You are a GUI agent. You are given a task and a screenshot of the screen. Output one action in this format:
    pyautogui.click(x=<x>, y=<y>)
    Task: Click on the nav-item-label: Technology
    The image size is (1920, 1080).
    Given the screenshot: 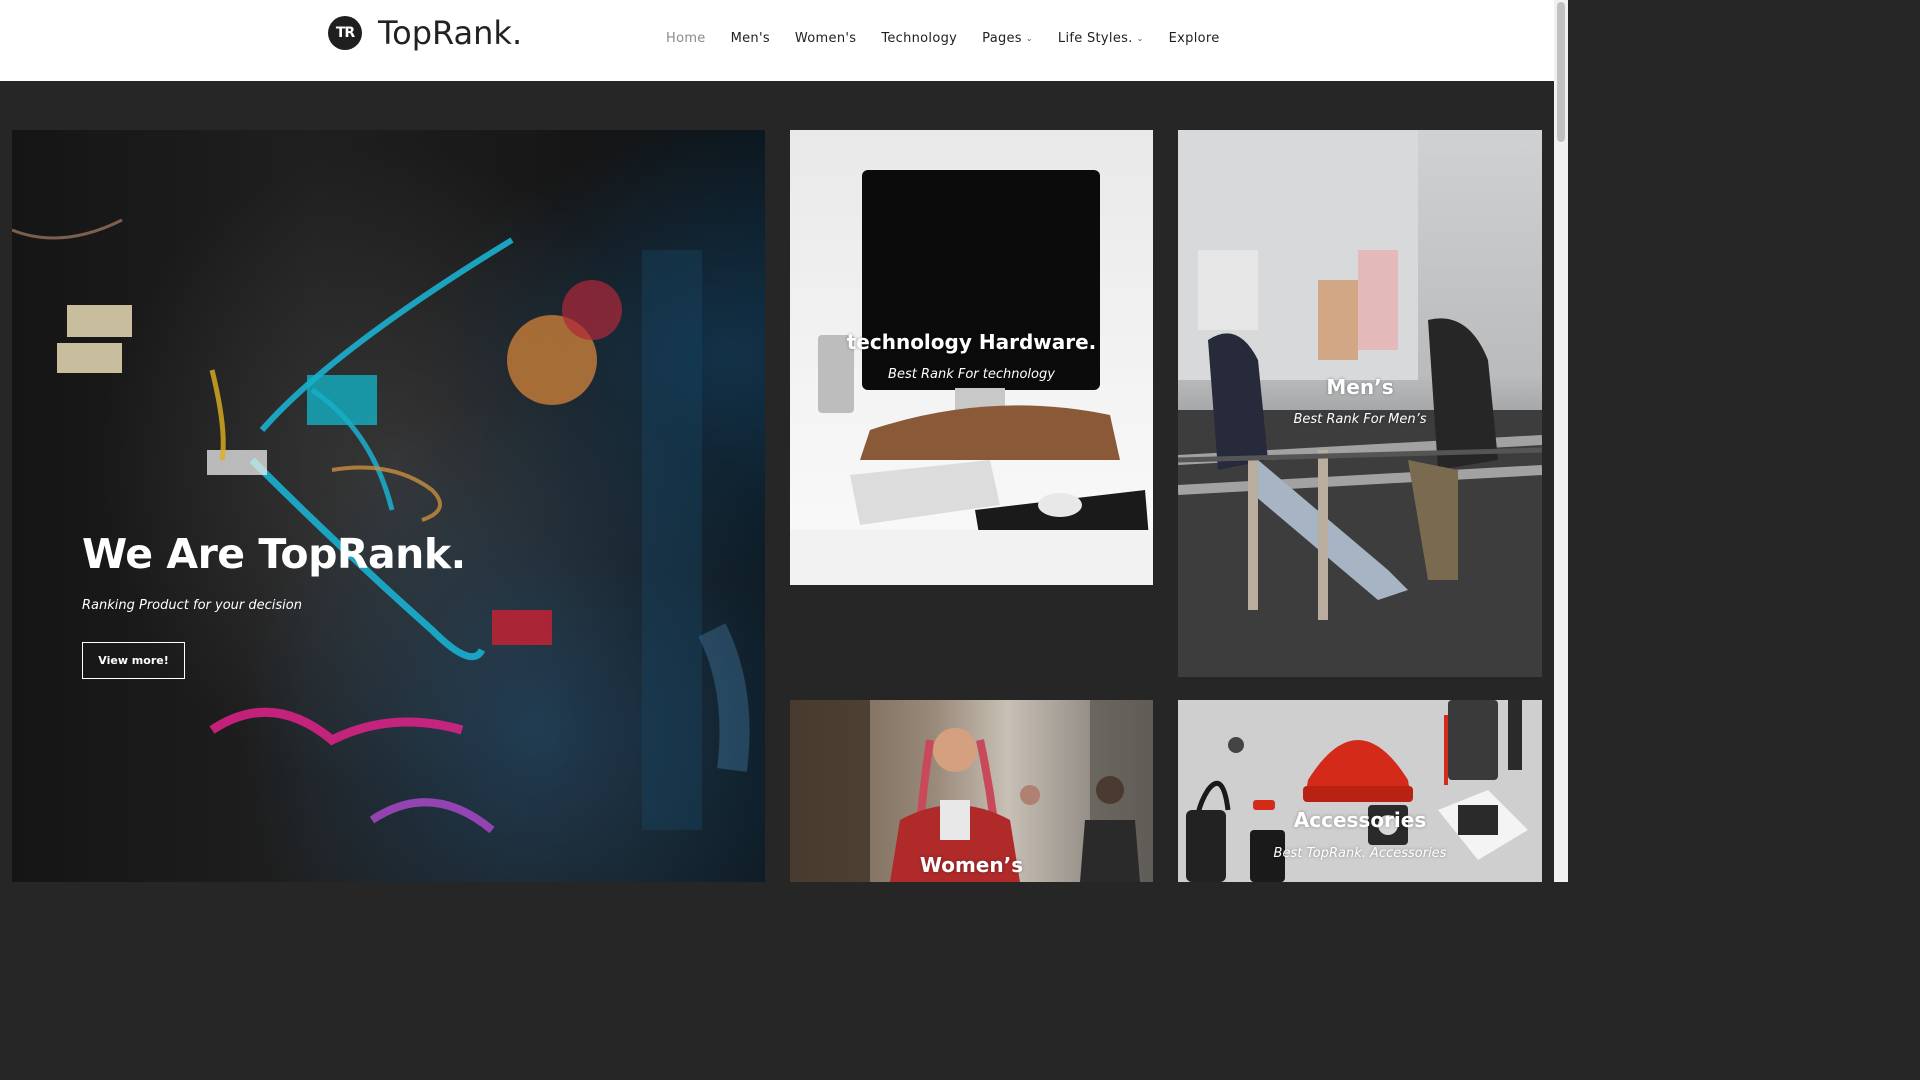 What is the action you would take?
    pyautogui.click(x=919, y=38)
    